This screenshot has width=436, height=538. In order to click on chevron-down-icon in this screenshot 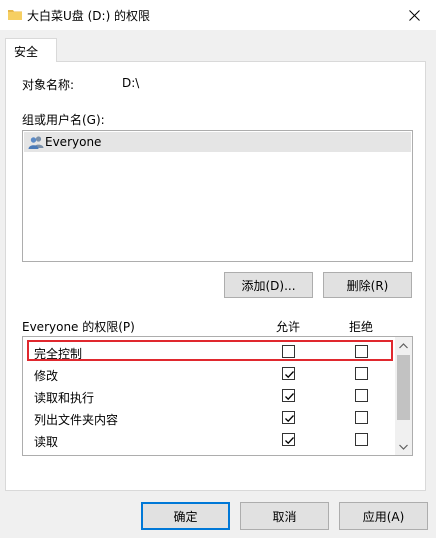, I will do `click(403, 447)`.